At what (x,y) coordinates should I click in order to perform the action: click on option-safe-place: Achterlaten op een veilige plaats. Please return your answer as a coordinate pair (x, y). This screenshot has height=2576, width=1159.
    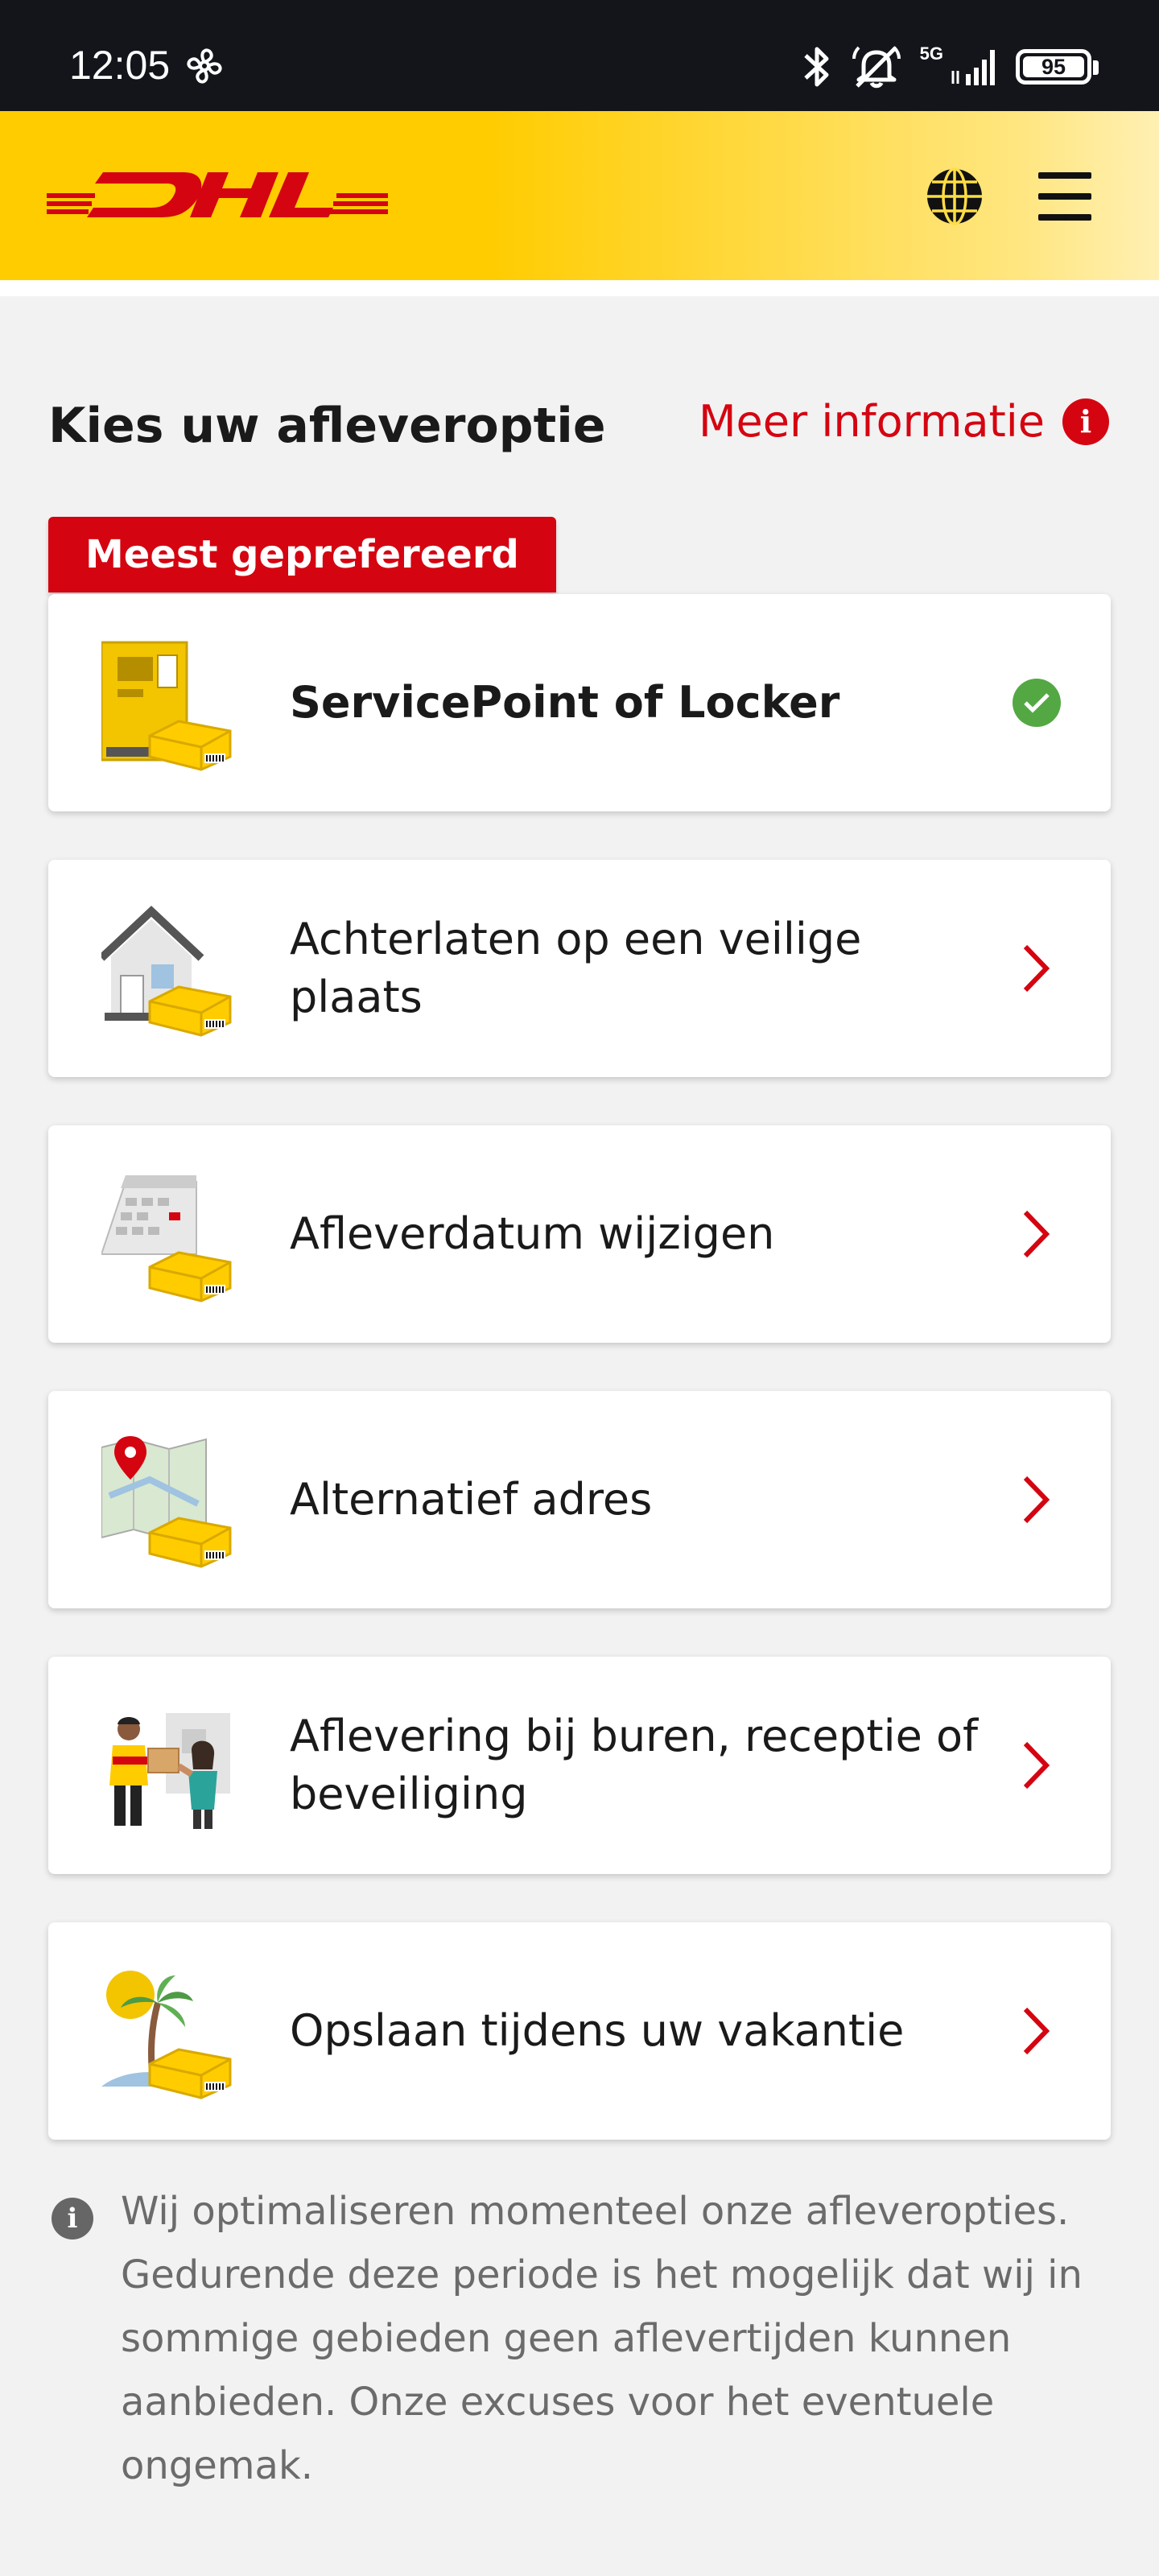
    Looking at the image, I should click on (579, 968).